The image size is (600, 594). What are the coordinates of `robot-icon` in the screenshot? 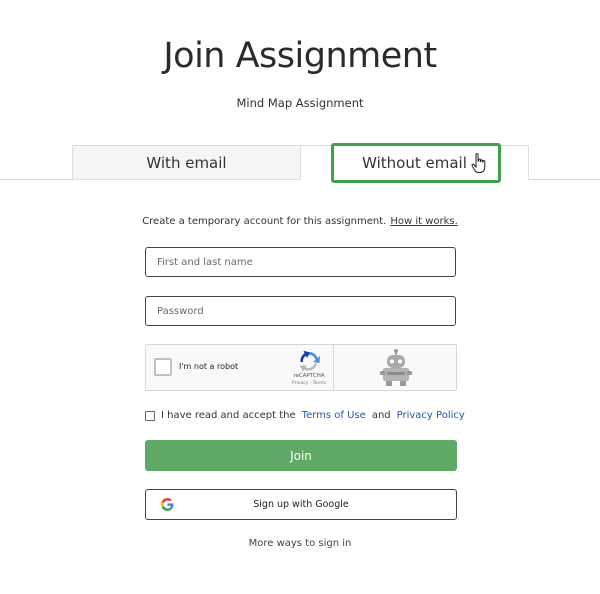 It's located at (396, 367).